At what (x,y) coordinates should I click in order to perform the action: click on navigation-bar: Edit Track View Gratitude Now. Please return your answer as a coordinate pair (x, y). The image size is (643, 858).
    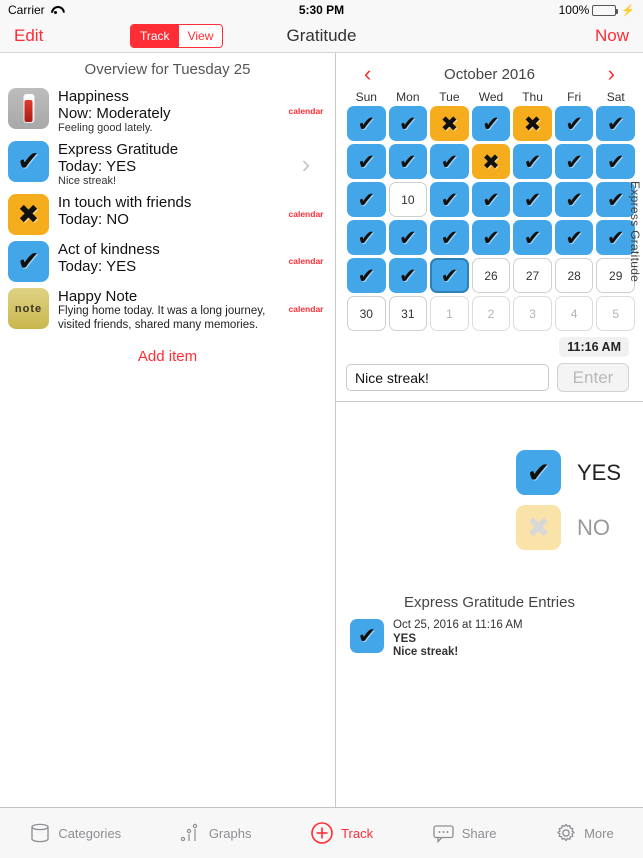
    Looking at the image, I should click on (321, 36).